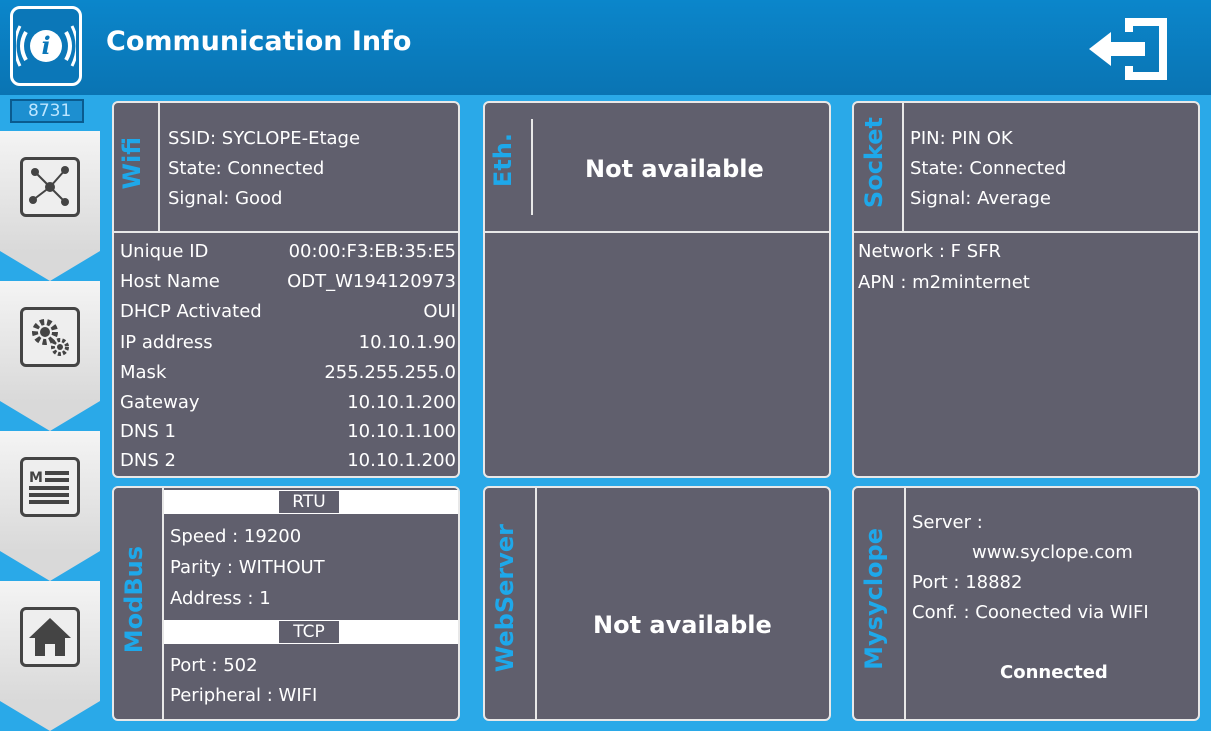  What do you see at coordinates (36, 478) in the screenshot?
I see `svg-text: M` at bounding box center [36, 478].